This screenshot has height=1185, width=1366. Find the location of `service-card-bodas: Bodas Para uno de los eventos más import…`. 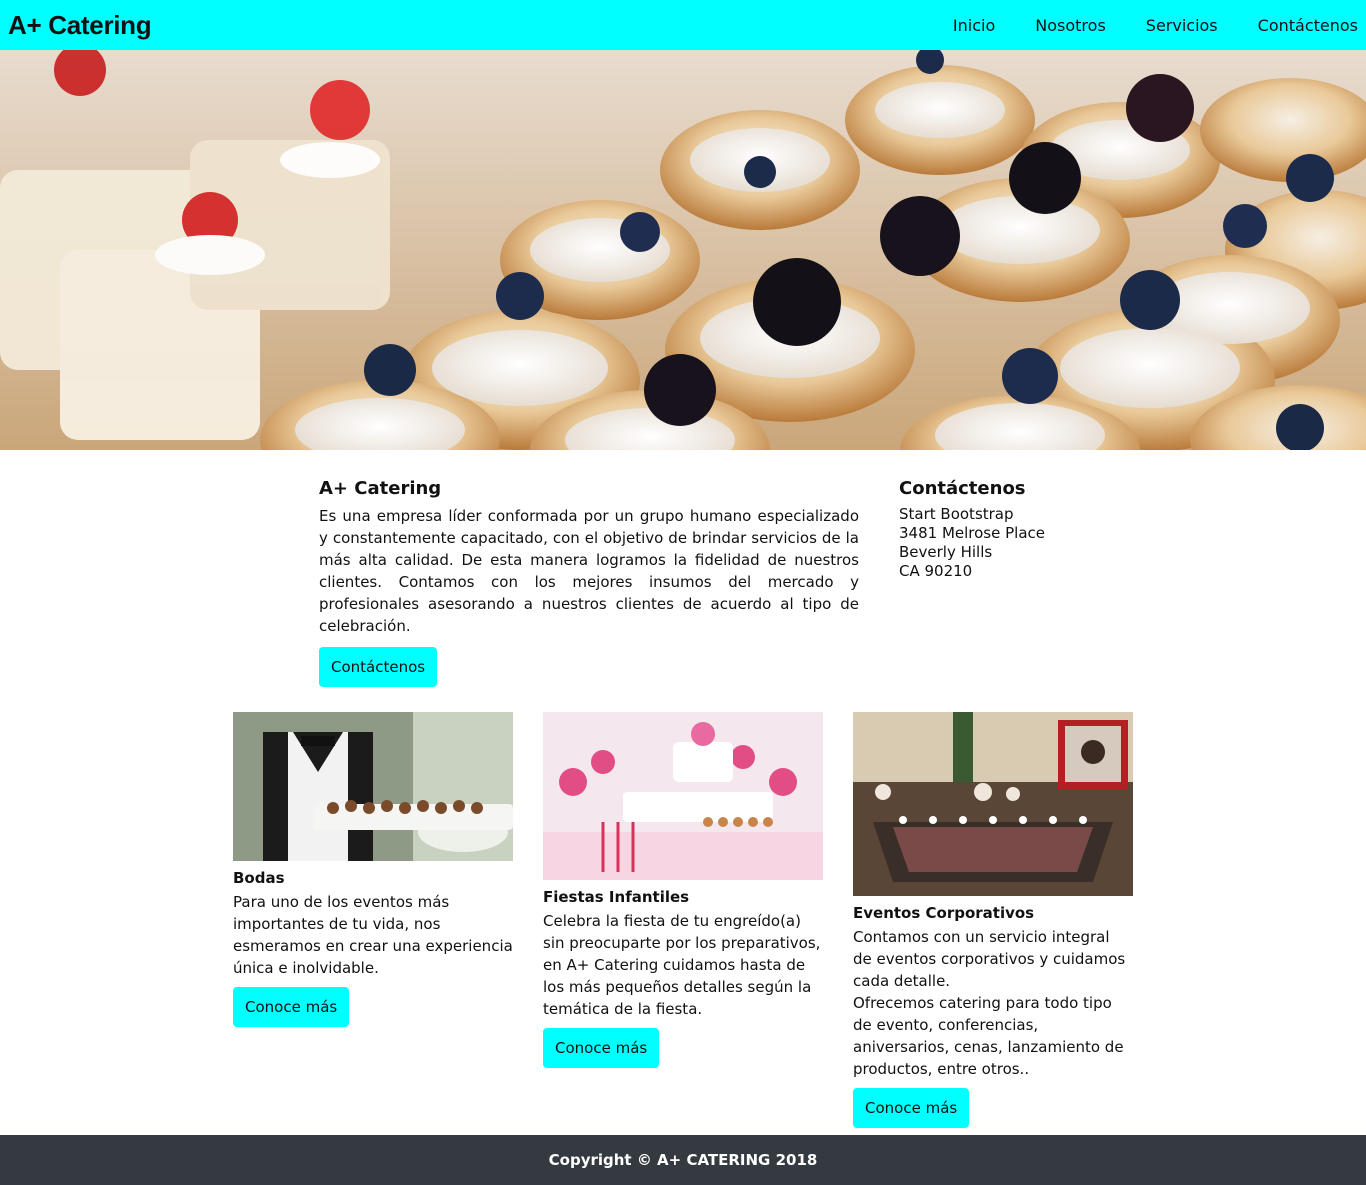

service-card-bodas: Bodas Para uno de los eventos más import… is located at coordinates (373, 869).